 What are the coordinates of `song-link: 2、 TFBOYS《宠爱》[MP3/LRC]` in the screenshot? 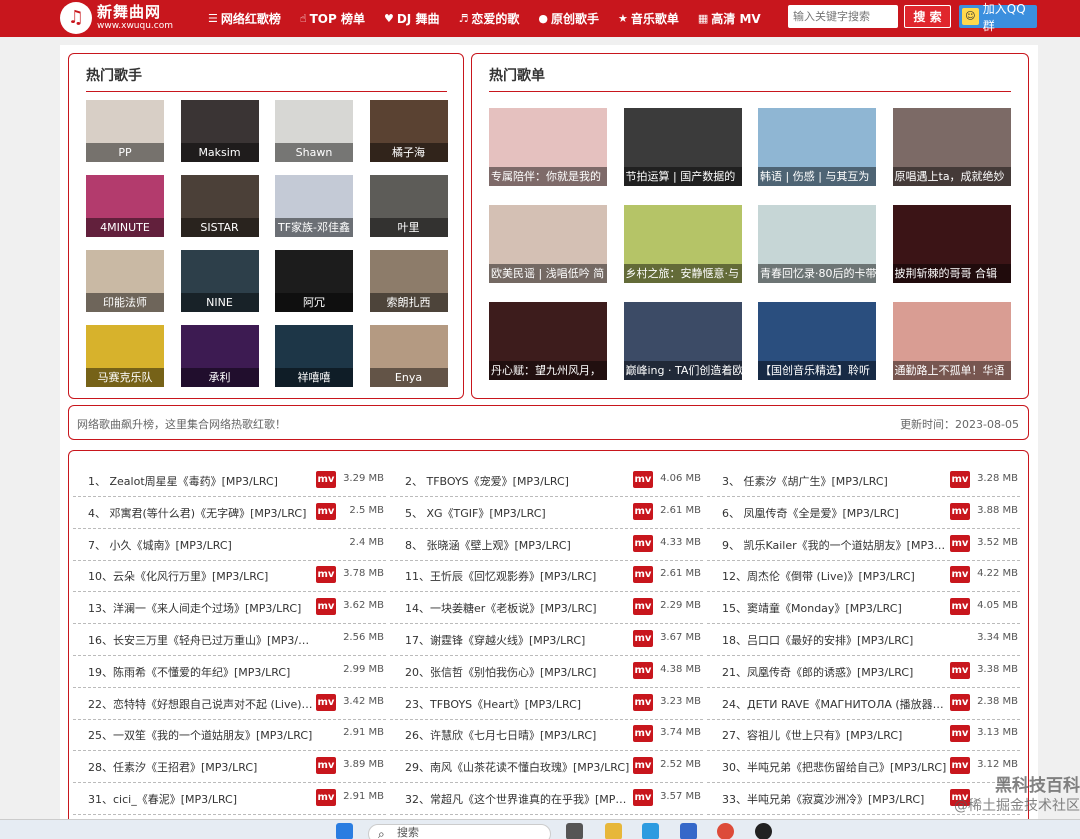 It's located at (517, 481).